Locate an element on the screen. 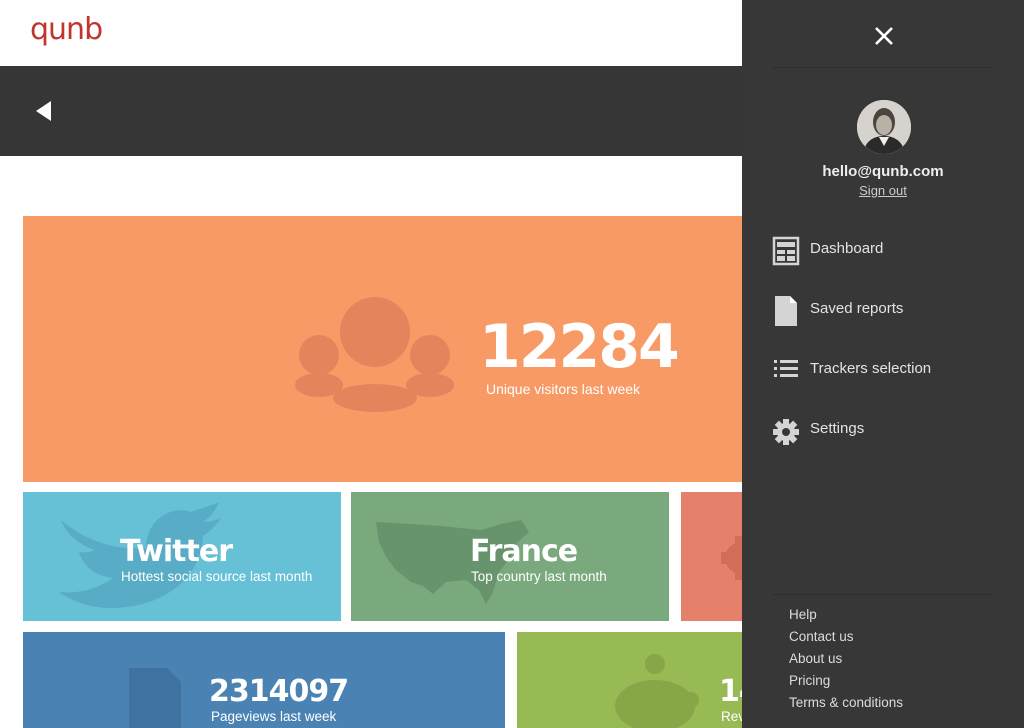 The width and height of the screenshot is (1024, 728). visitors-value: 12284 is located at coordinates (579, 347).